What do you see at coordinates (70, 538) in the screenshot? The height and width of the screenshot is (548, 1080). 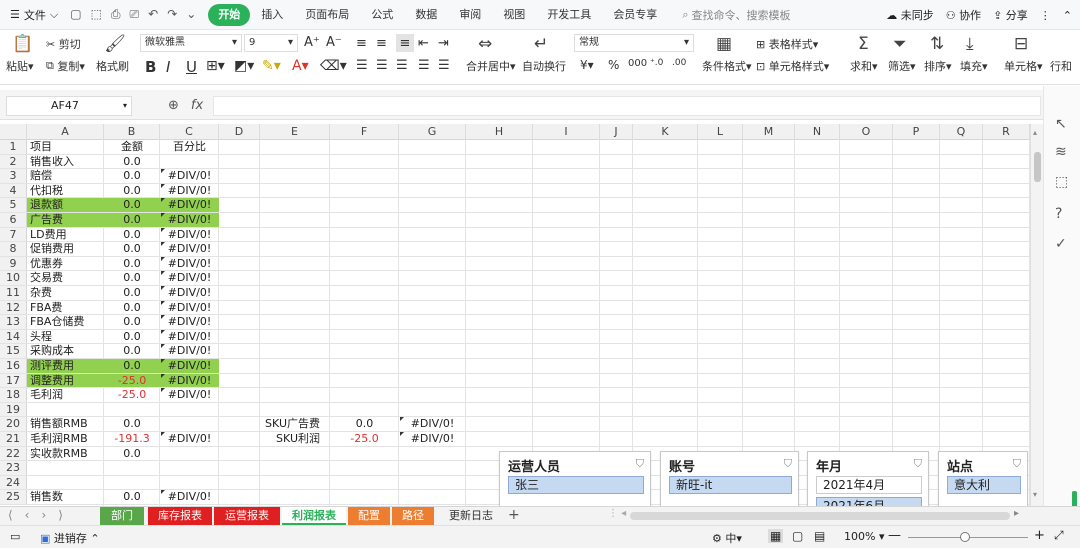 I see `mode-indicator: ▣ 进销存 ⌃` at bounding box center [70, 538].